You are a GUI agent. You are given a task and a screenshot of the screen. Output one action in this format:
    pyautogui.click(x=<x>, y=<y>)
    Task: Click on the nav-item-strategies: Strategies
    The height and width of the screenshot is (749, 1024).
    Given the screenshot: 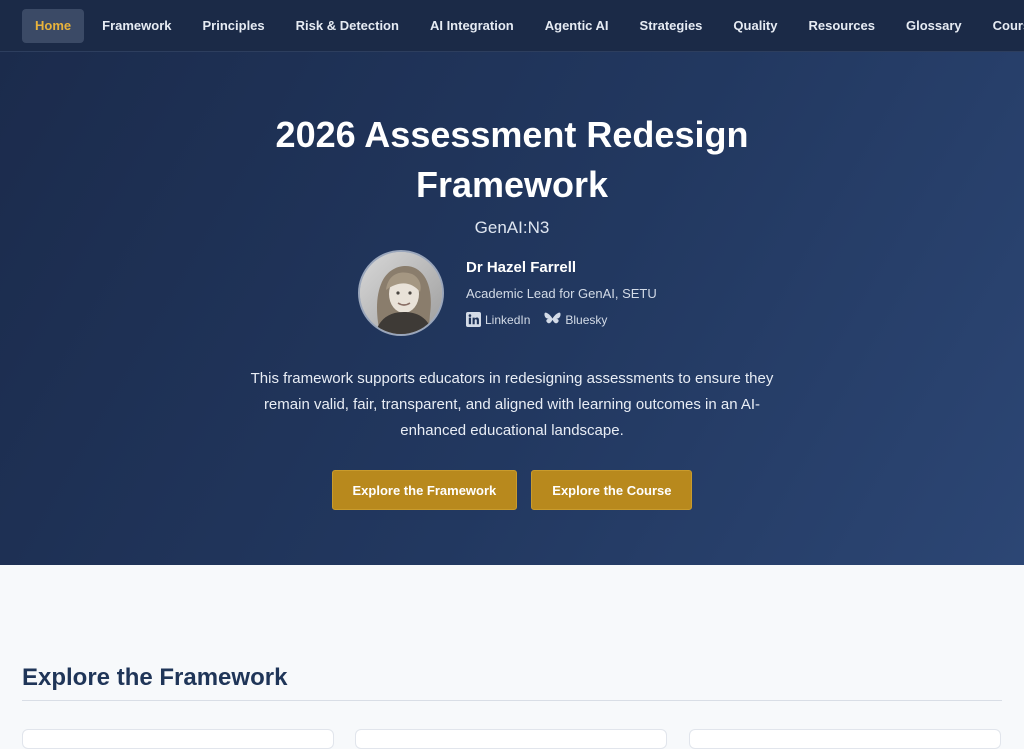 What is the action you would take?
    pyautogui.click(x=671, y=26)
    